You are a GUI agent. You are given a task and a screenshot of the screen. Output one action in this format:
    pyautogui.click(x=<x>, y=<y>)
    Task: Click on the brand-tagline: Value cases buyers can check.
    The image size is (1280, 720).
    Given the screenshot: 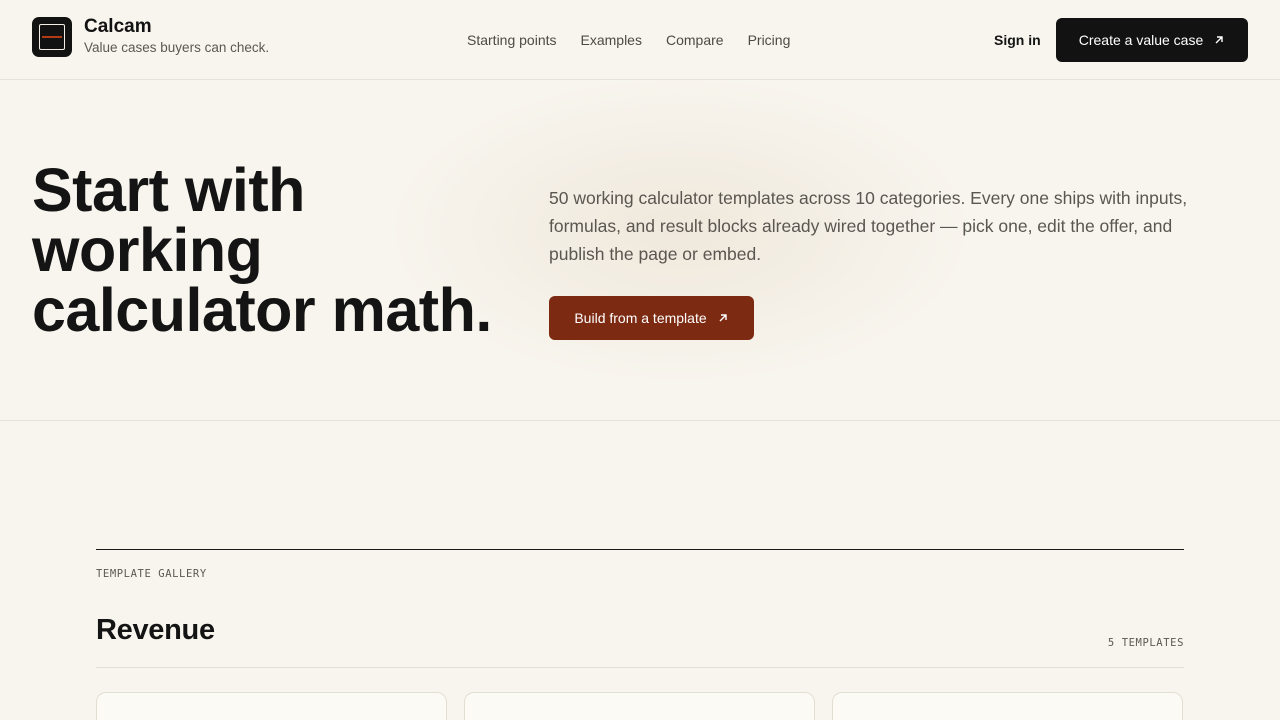 What is the action you would take?
    pyautogui.click(x=177, y=47)
    